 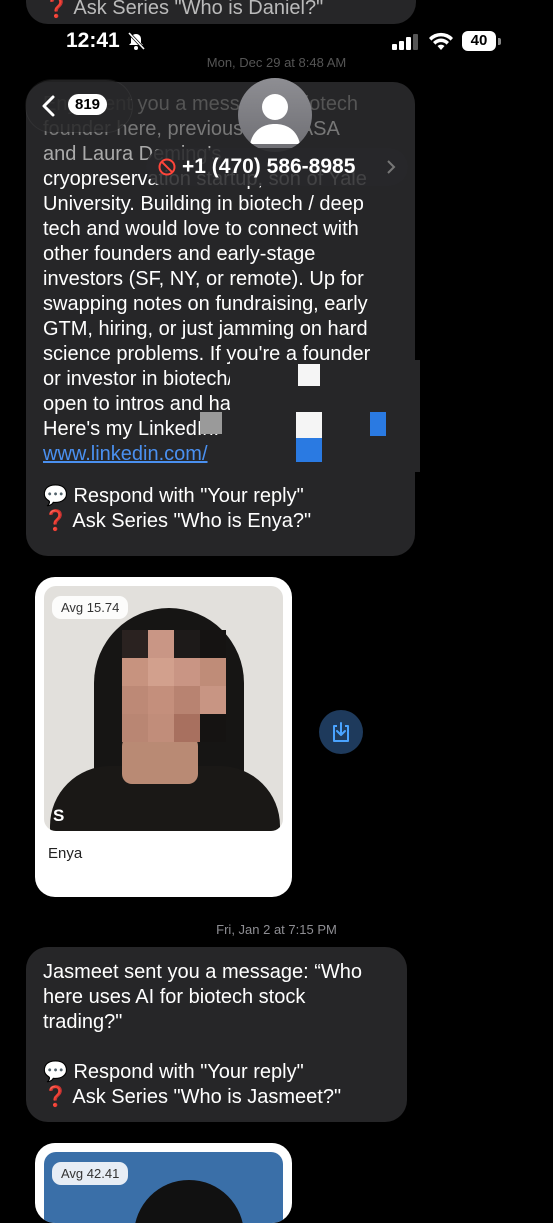 What do you see at coordinates (405, 42) in the screenshot?
I see `cellular-signal-icon` at bounding box center [405, 42].